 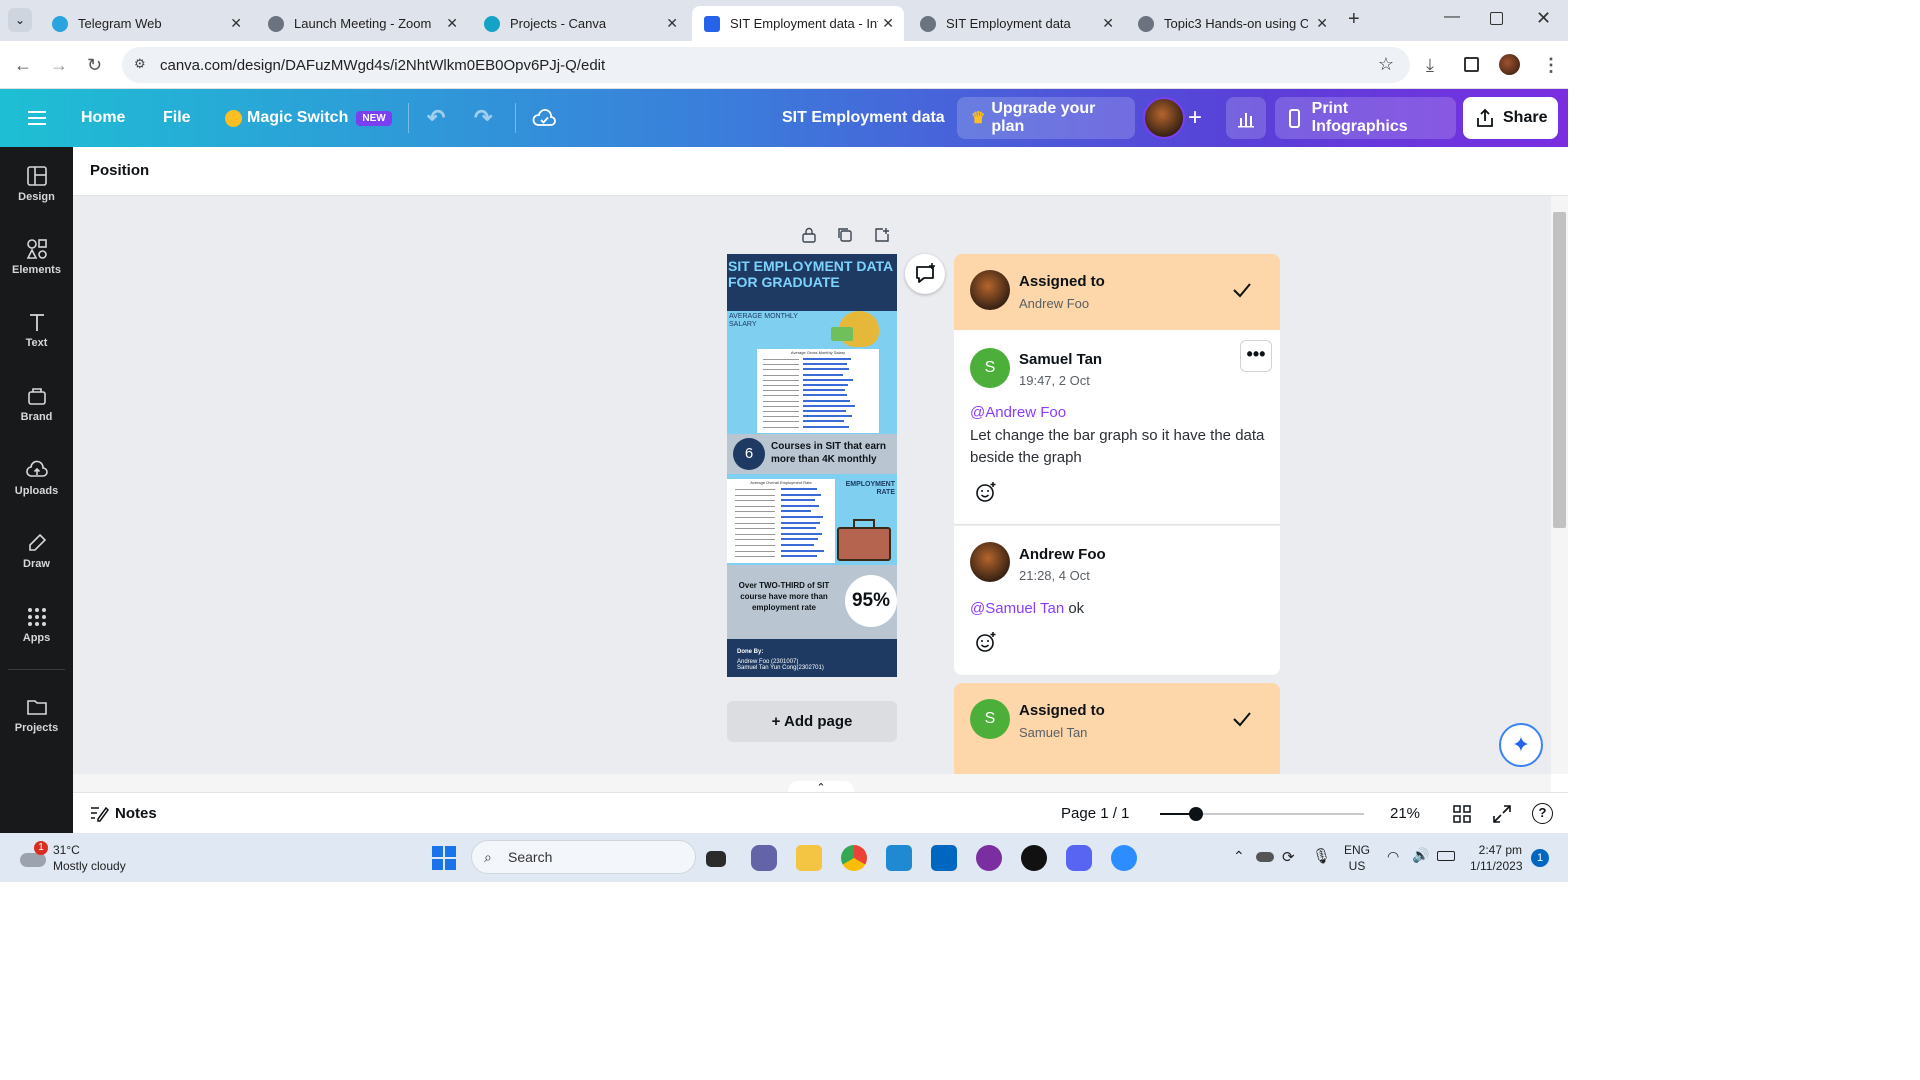 What do you see at coordinates (36, 625) in the screenshot?
I see `sidebar-item-apps: Apps` at bounding box center [36, 625].